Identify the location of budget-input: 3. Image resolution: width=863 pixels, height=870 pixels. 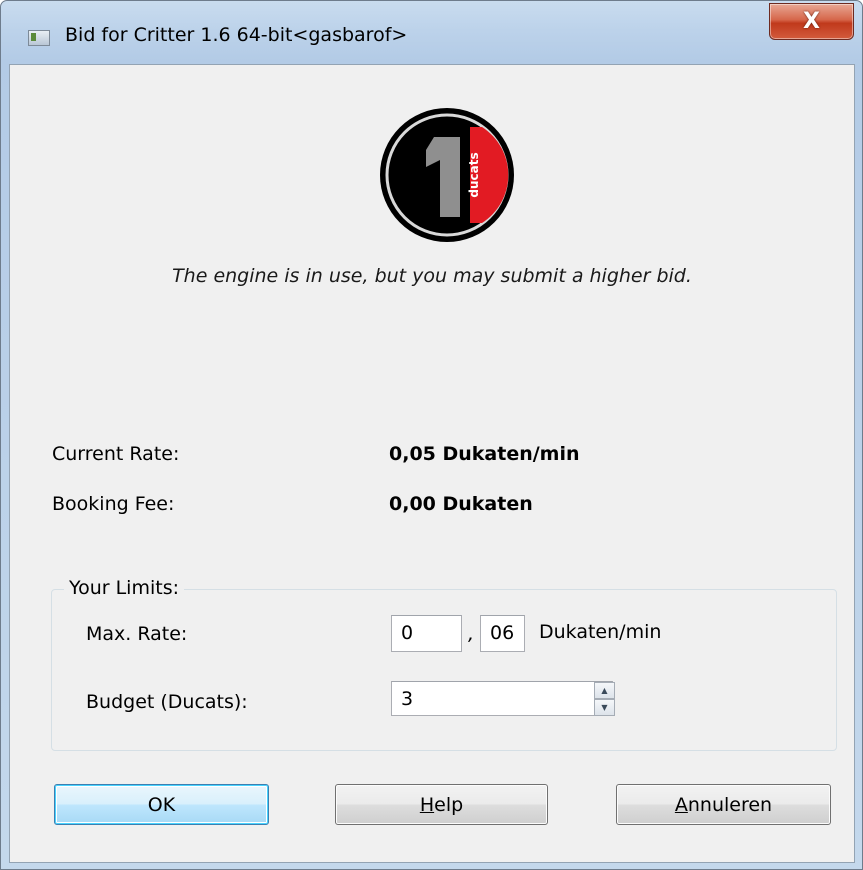
(502, 698).